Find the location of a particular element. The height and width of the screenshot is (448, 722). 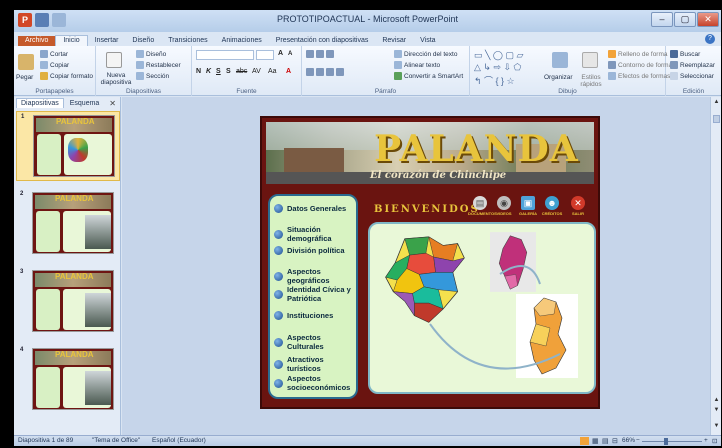

select-button: Seleccionar is located at coordinates (692, 76).